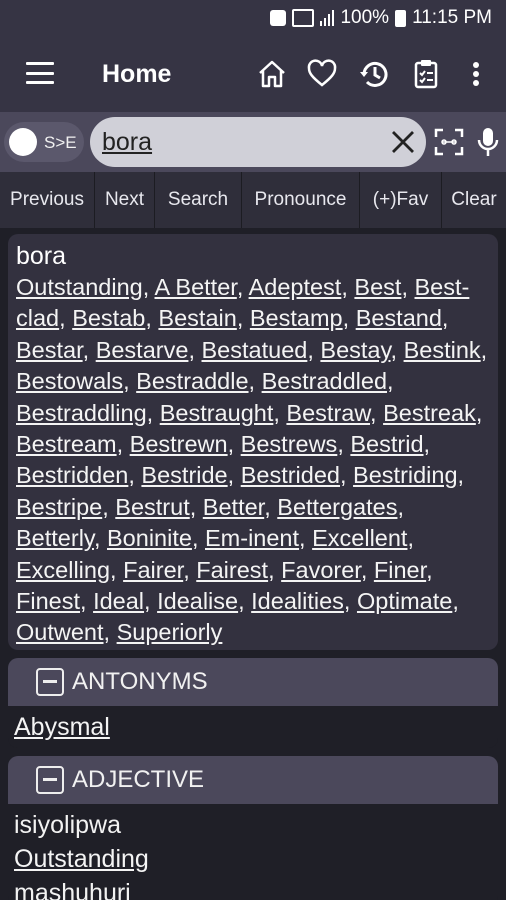 The height and width of the screenshot is (900, 506). I want to click on synonym-link: Bestatued, so click(255, 350).